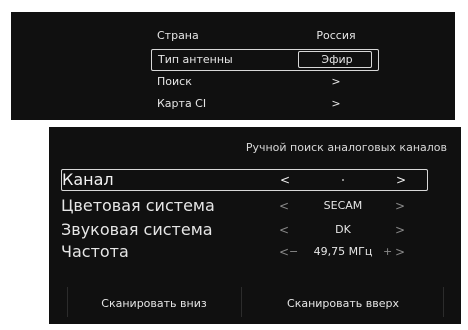 The image size is (468, 330). Describe the element at coordinates (88, 179) in the screenshot. I see `row-label: Канал` at that location.